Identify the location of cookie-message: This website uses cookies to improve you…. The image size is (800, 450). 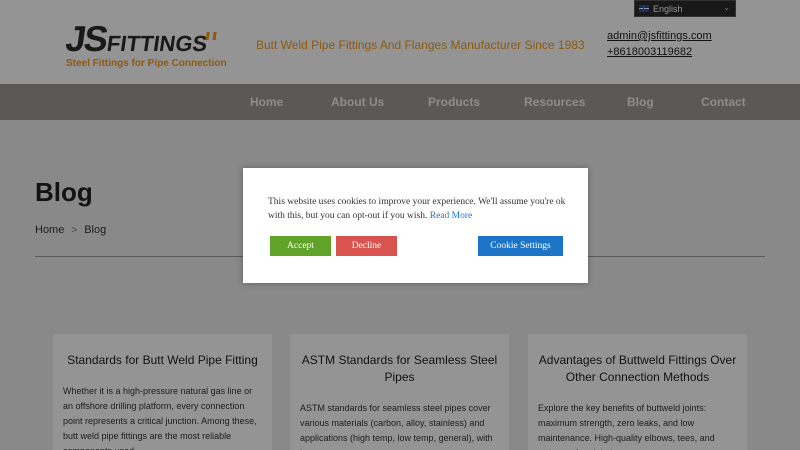
(418, 209).